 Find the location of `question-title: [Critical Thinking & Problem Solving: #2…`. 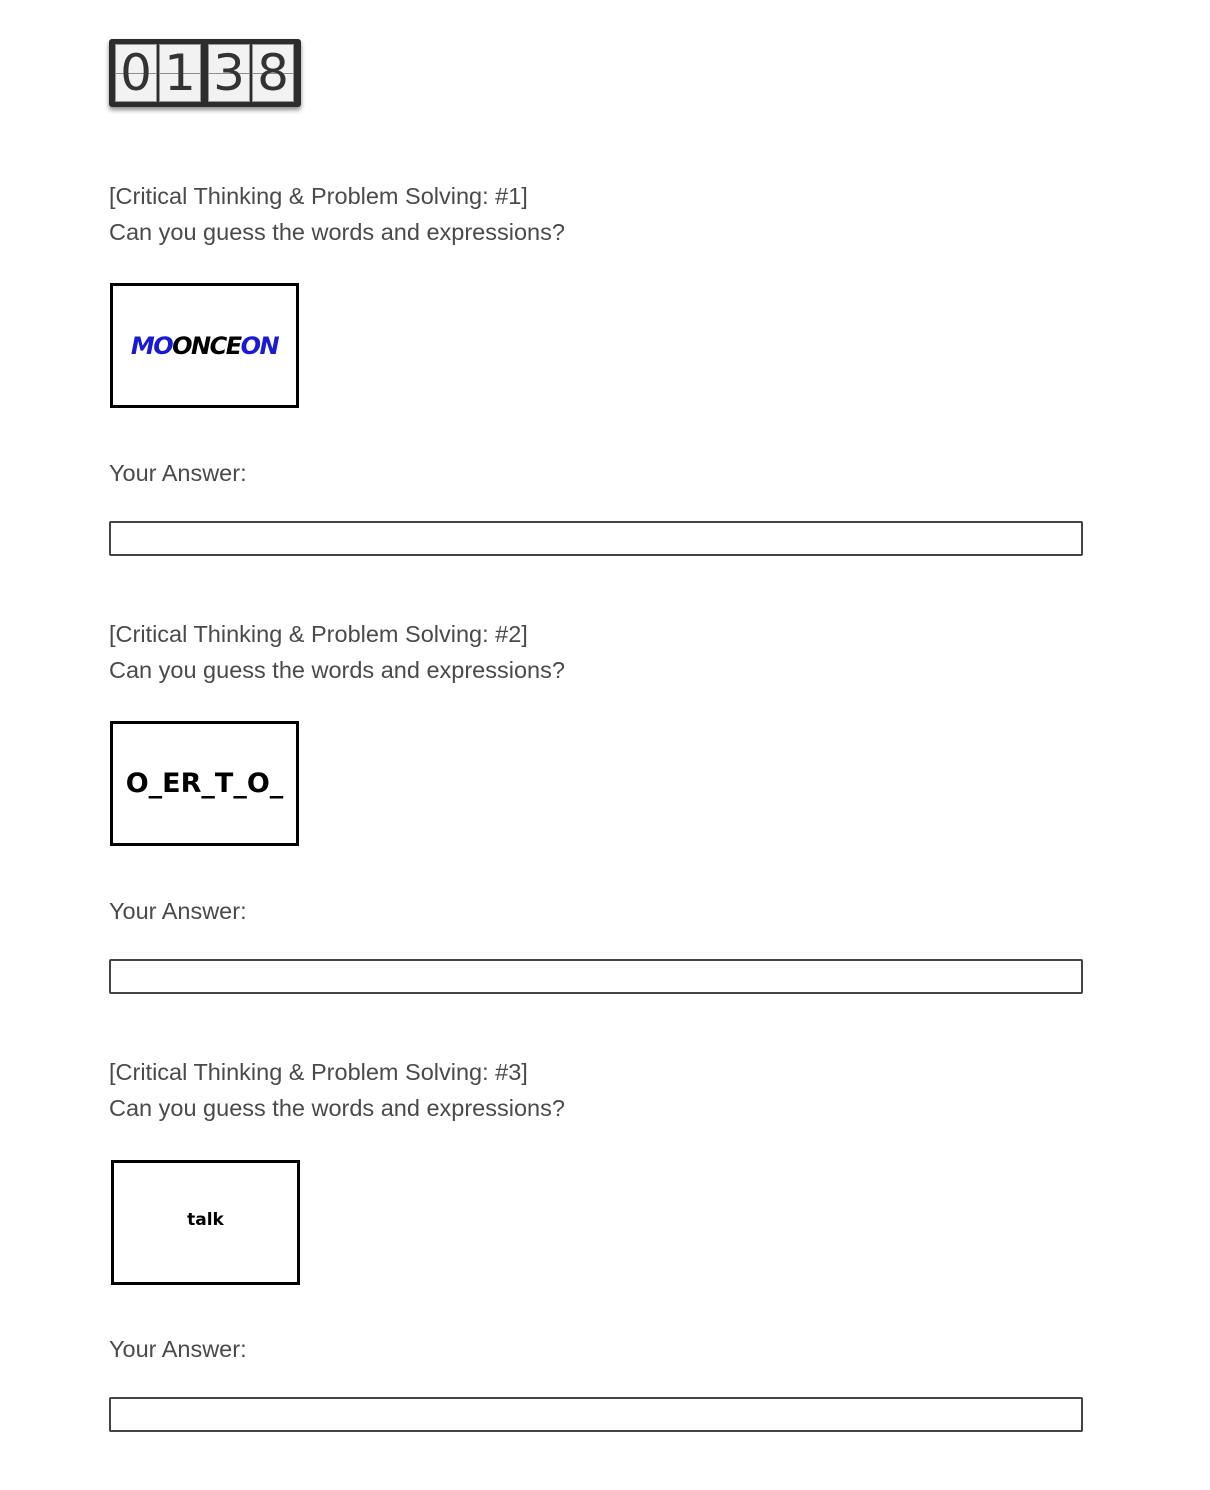

question-title: [Critical Thinking & Problem Solving: #2… is located at coordinates (318, 634).